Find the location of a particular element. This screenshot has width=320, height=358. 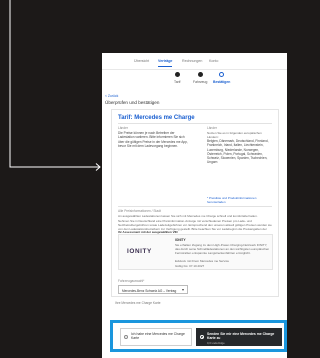

vehicle-select-value: Mercedes-Benz Schweiz AG – Vertrag is located at coordinates (149, 290).